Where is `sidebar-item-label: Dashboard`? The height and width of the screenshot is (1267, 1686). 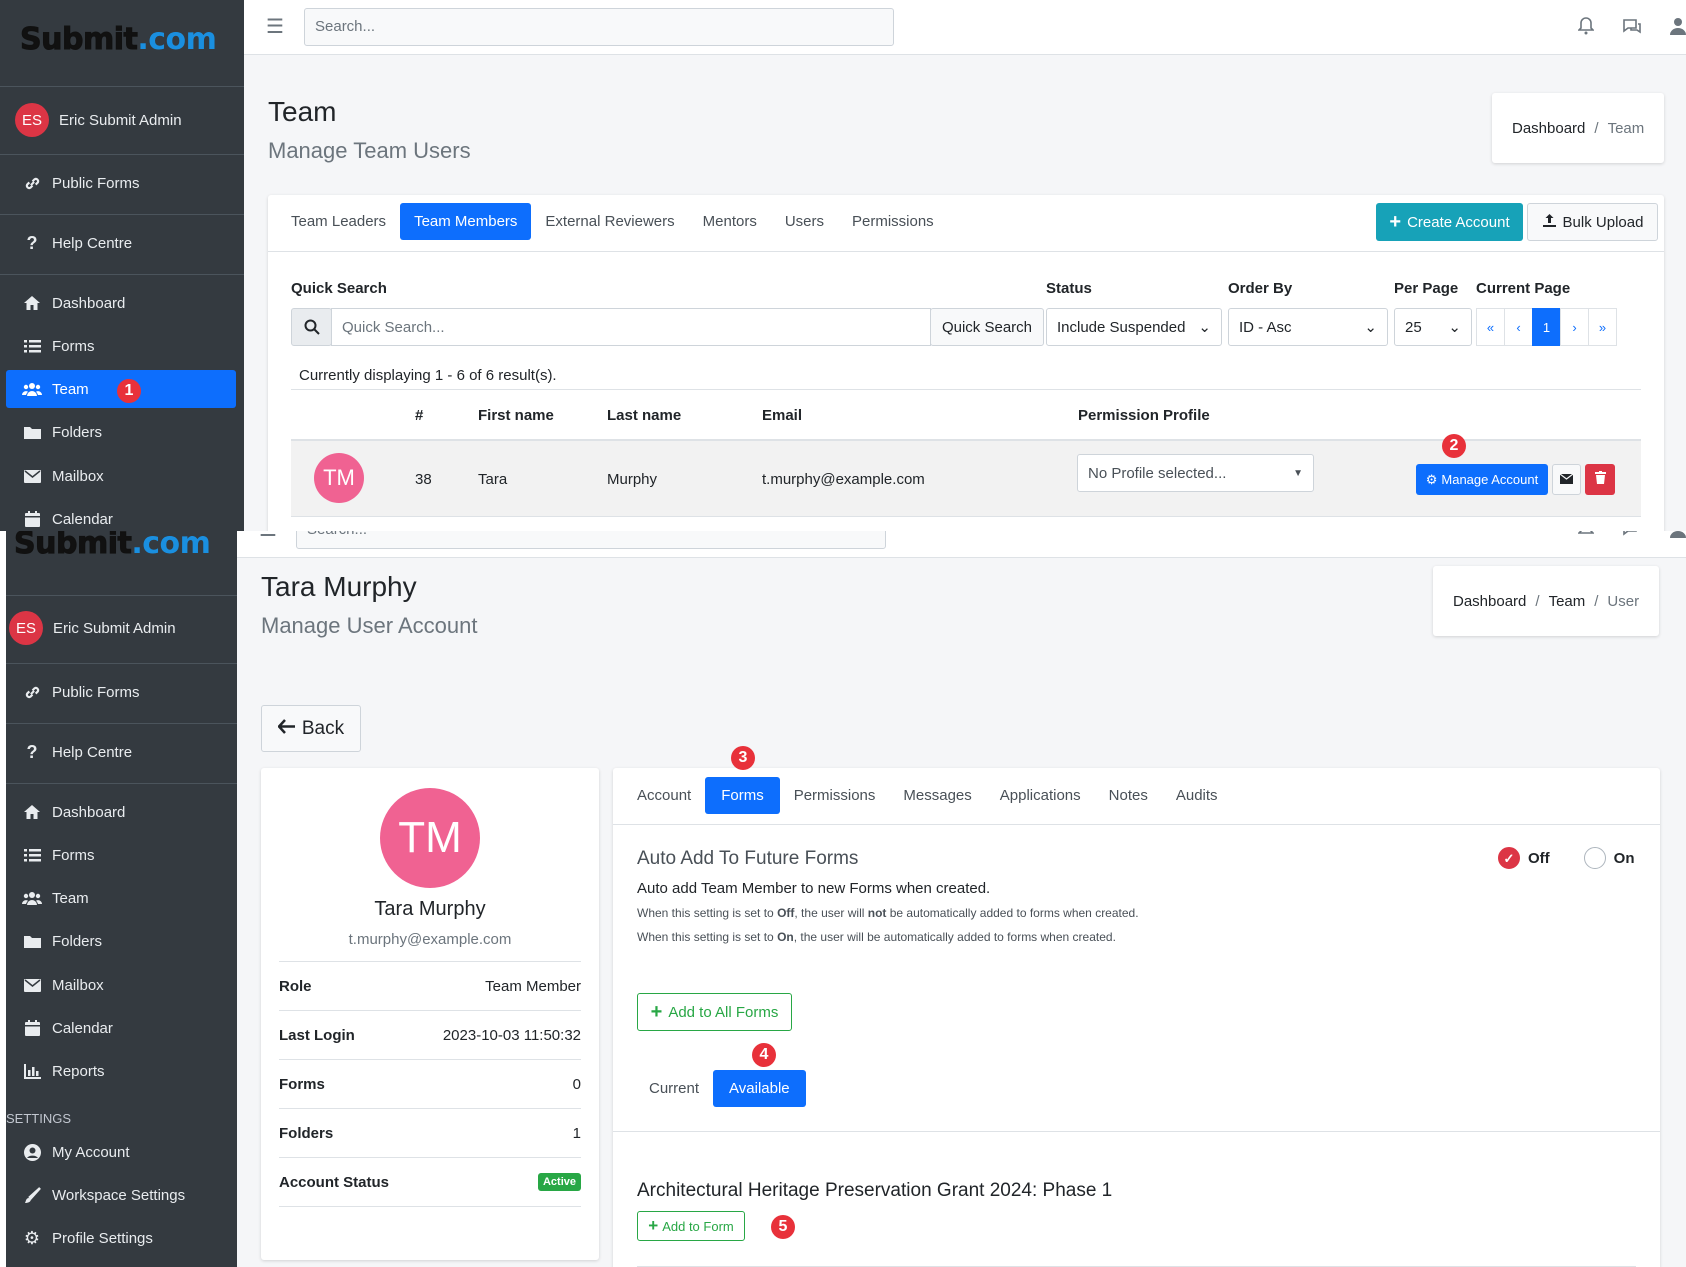 sidebar-item-label: Dashboard is located at coordinates (89, 303).